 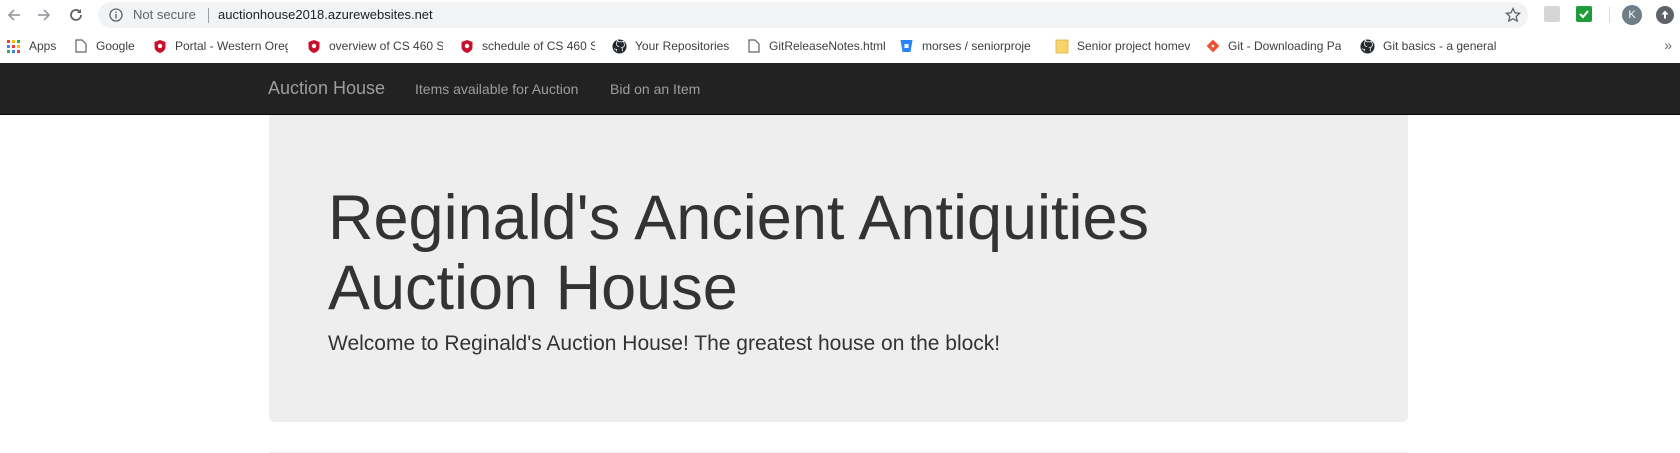 What do you see at coordinates (1584, 14) in the screenshot?
I see `check-extension-icon` at bounding box center [1584, 14].